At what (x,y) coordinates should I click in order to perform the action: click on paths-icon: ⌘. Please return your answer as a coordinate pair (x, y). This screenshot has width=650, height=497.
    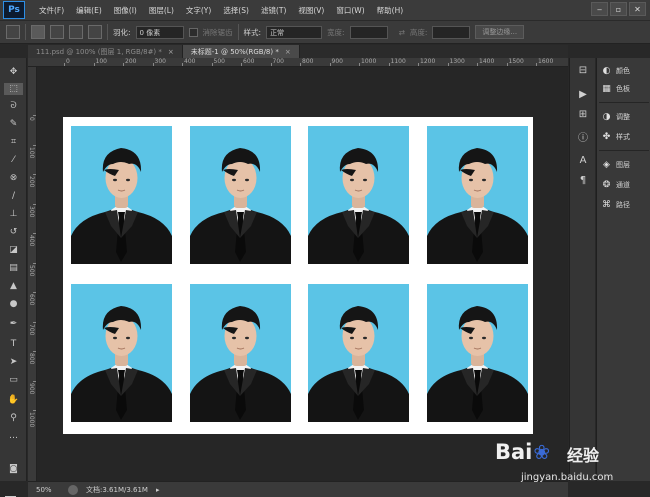
    Looking at the image, I should click on (606, 205).